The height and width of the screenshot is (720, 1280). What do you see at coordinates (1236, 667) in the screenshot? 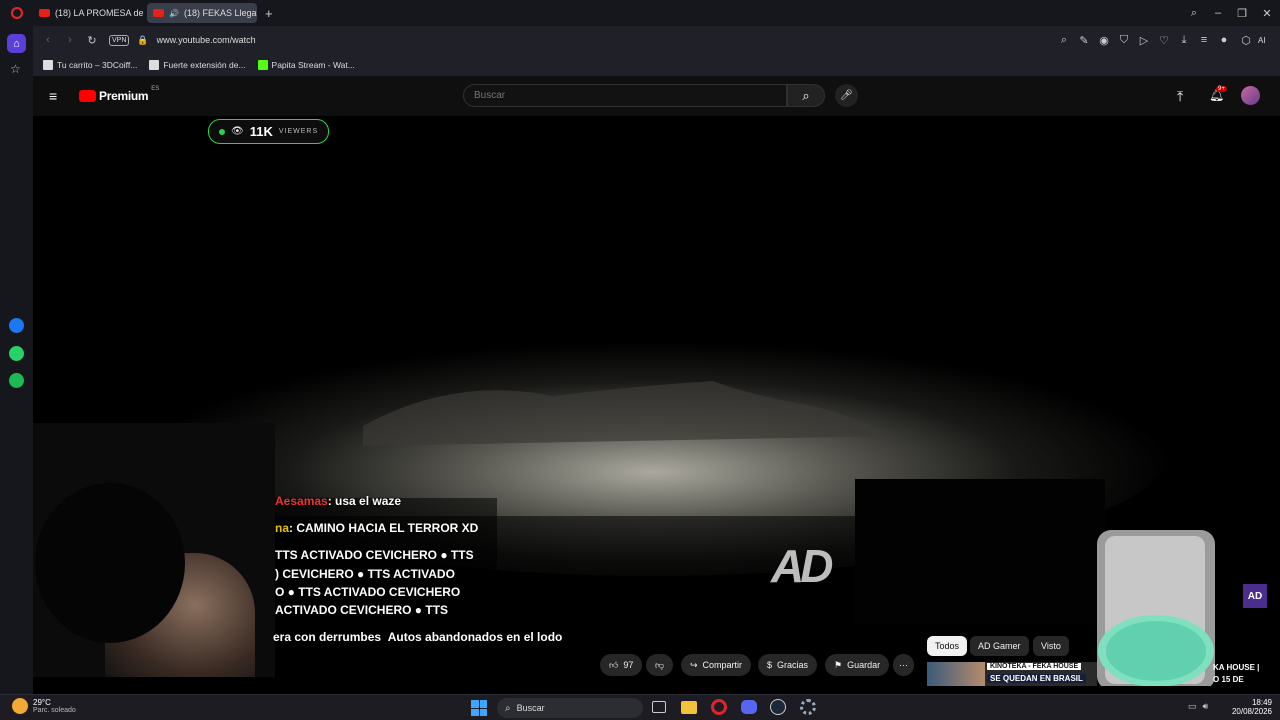
I see `recommended-title-fragment: KA HOUSE |` at bounding box center [1236, 667].